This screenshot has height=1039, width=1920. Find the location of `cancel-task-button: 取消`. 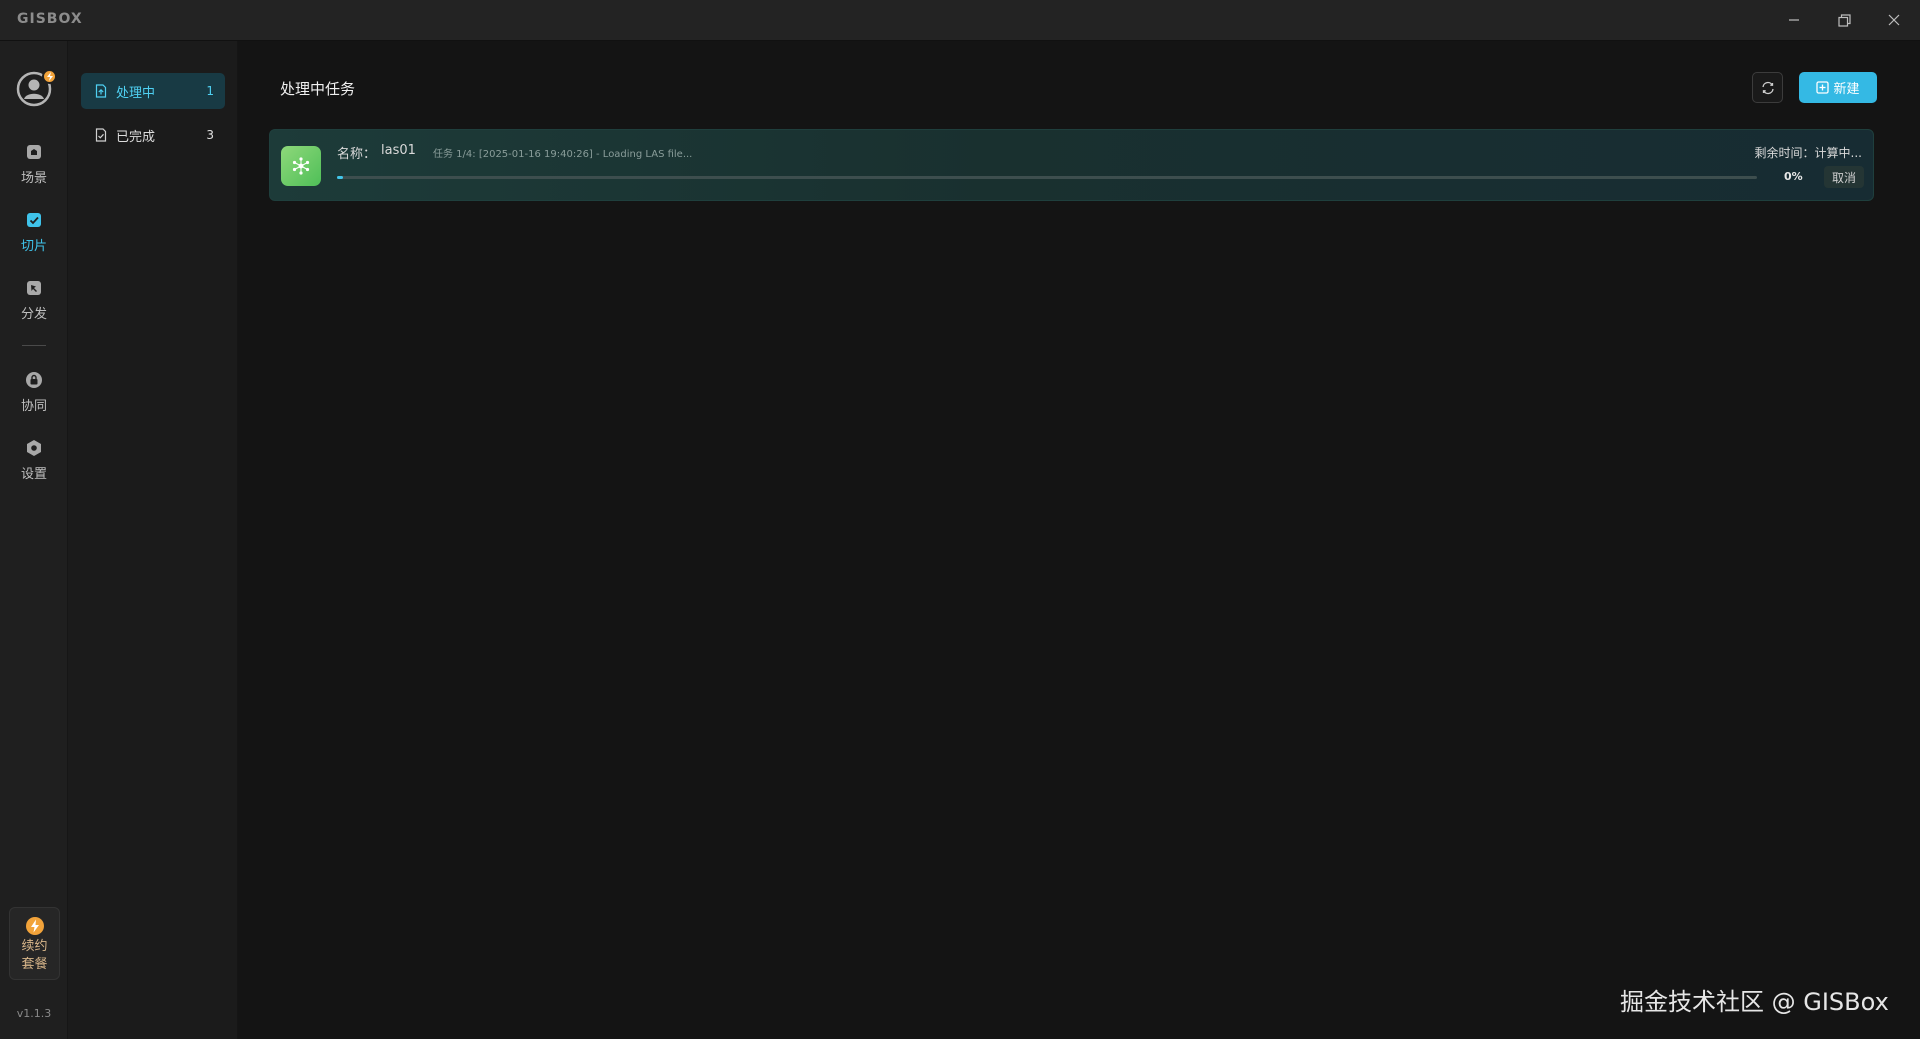

cancel-task-button: 取消 is located at coordinates (1844, 177).